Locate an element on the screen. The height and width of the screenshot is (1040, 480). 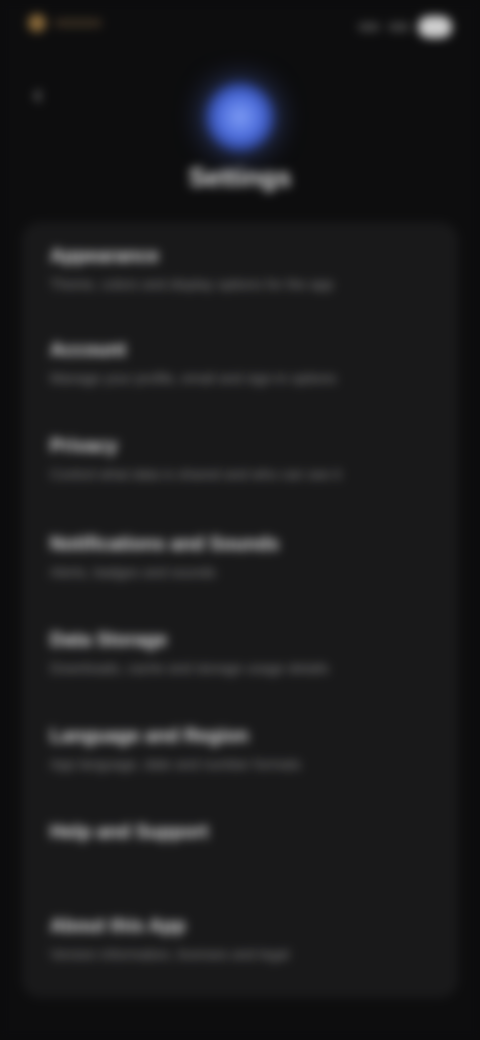
signal-icon is located at coordinates (369, 27).